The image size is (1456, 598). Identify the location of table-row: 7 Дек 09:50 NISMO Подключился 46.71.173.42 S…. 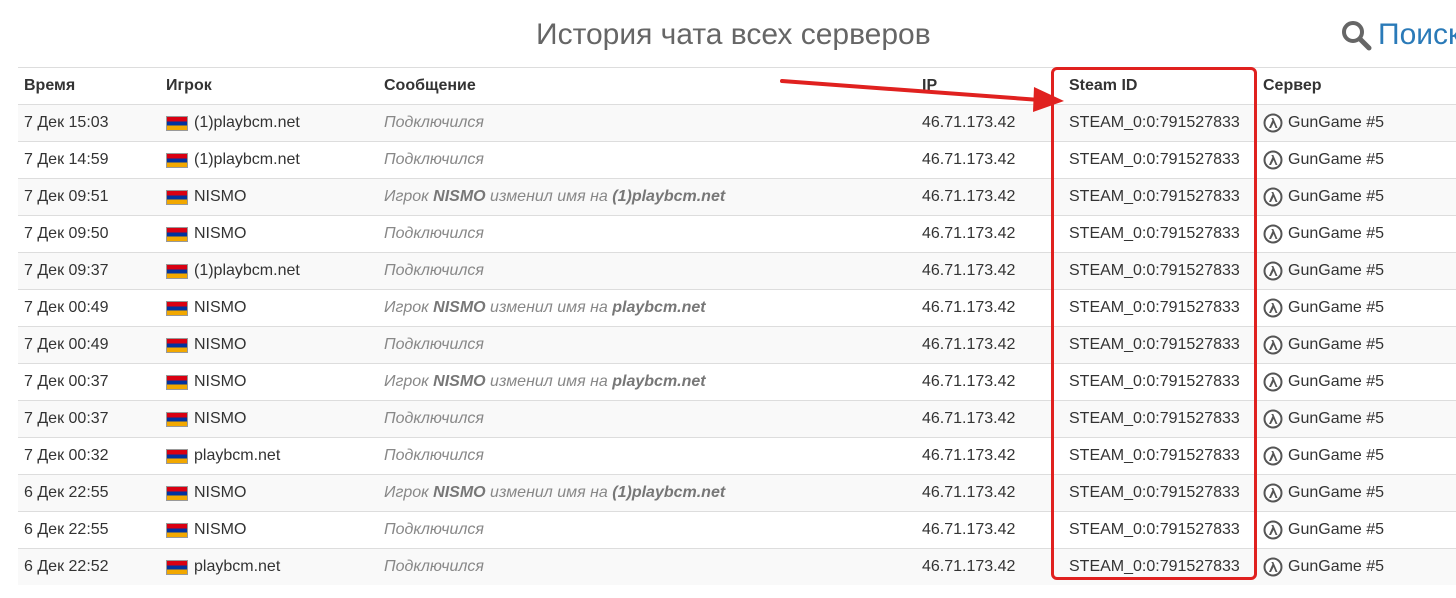
(737, 233).